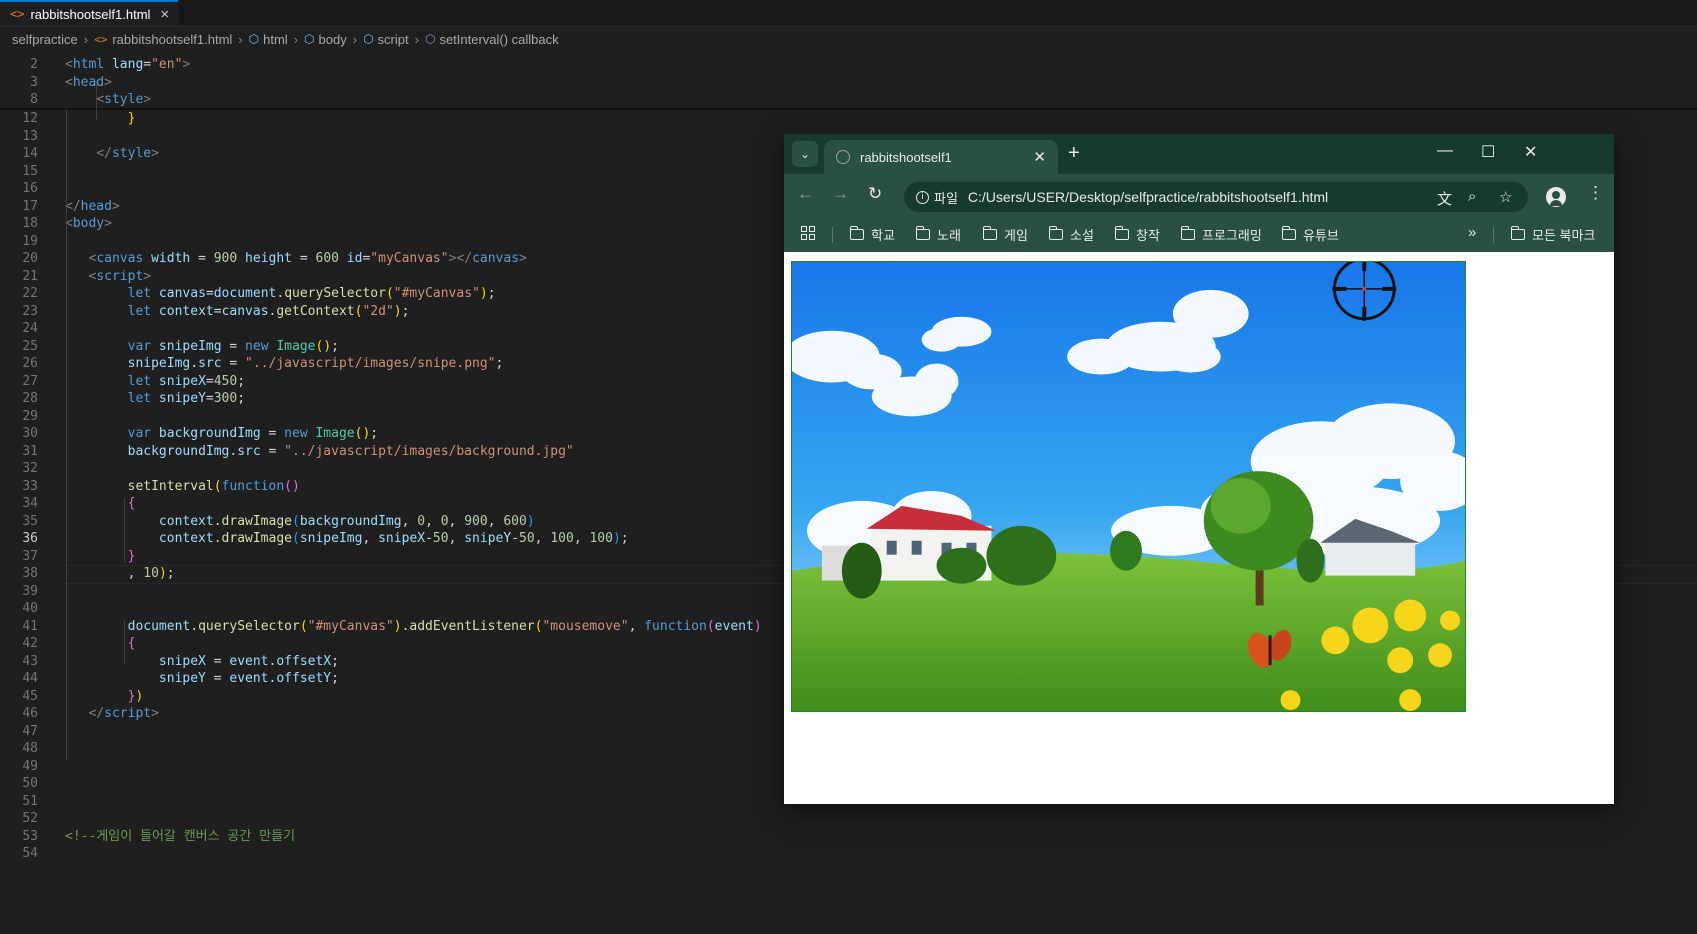 Image resolution: width=1697 pixels, height=934 pixels. What do you see at coordinates (30, 311) in the screenshot?
I see `line-number: 23` at bounding box center [30, 311].